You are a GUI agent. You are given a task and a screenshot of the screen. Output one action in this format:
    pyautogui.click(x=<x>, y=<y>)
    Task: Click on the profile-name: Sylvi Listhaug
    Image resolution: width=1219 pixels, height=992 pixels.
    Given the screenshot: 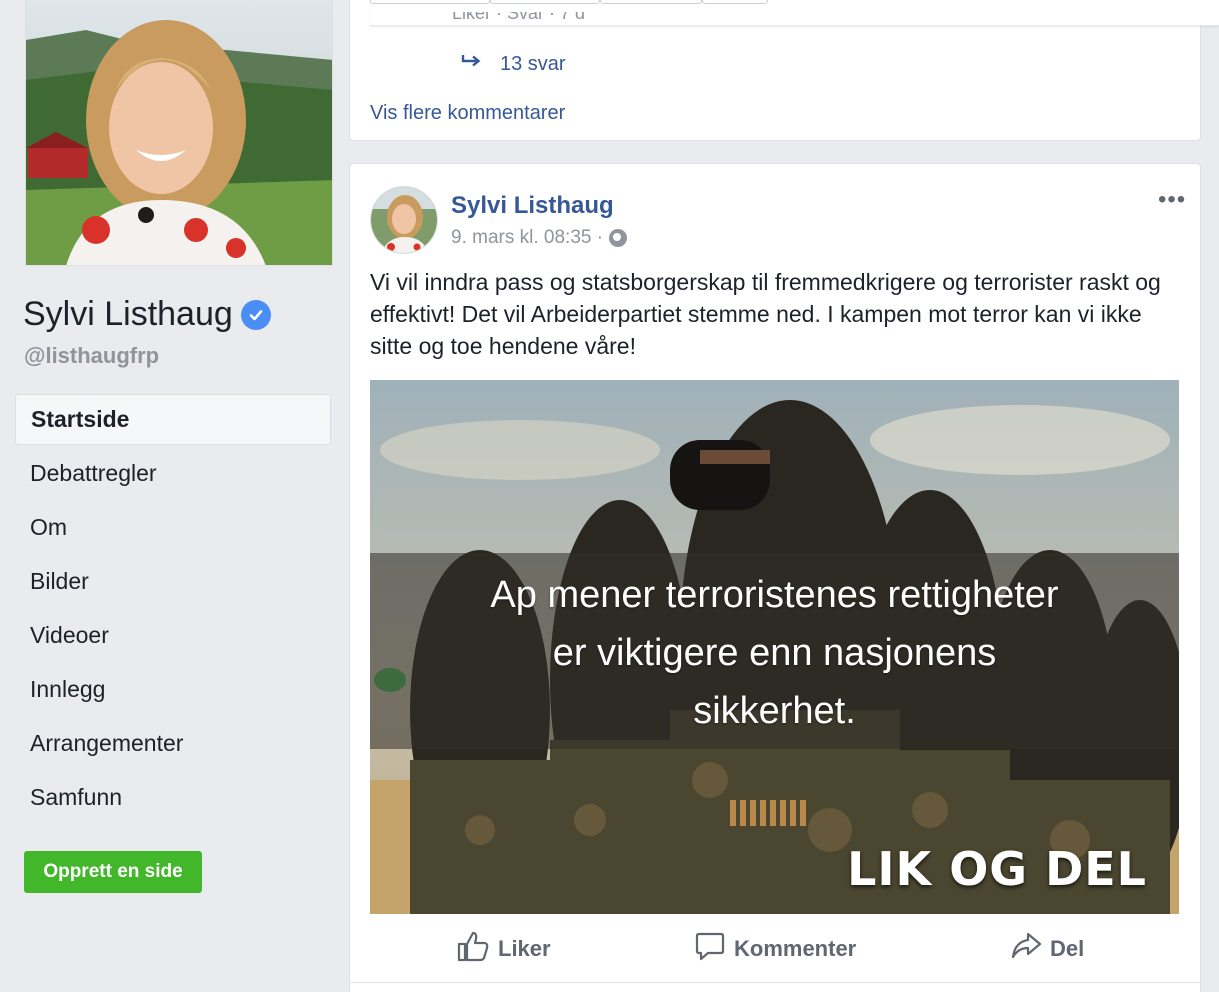 What is the action you would take?
    pyautogui.click(x=147, y=314)
    